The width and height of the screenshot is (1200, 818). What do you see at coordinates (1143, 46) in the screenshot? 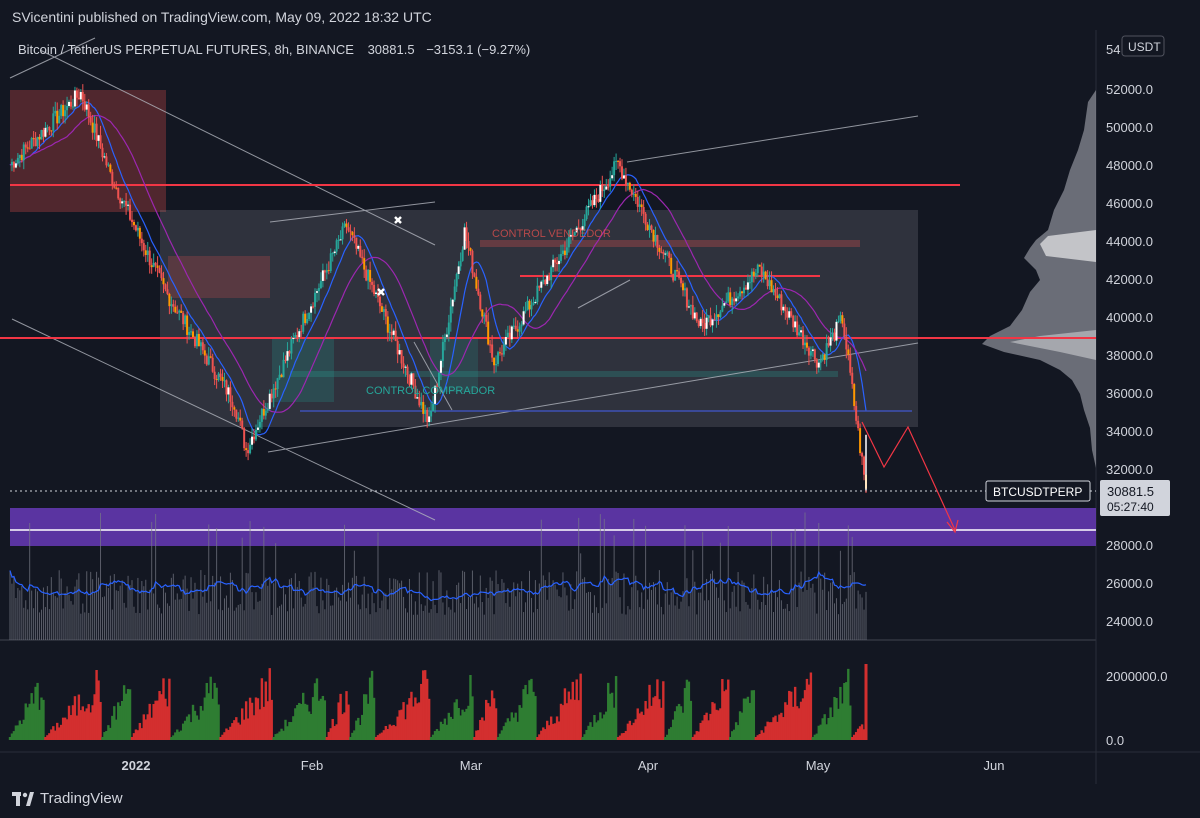
I see `currency-badge: USDT` at bounding box center [1143, 46].